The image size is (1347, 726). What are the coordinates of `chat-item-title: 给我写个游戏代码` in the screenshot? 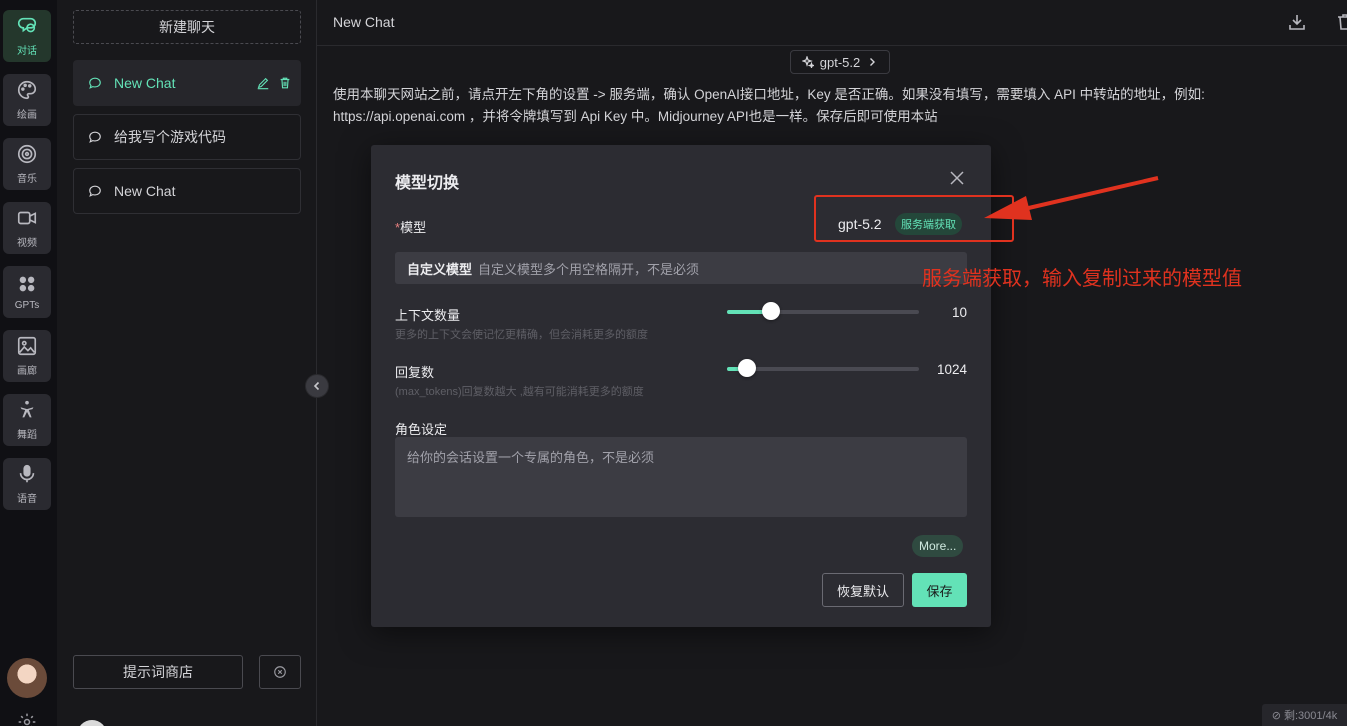 It's located at (170, 137).